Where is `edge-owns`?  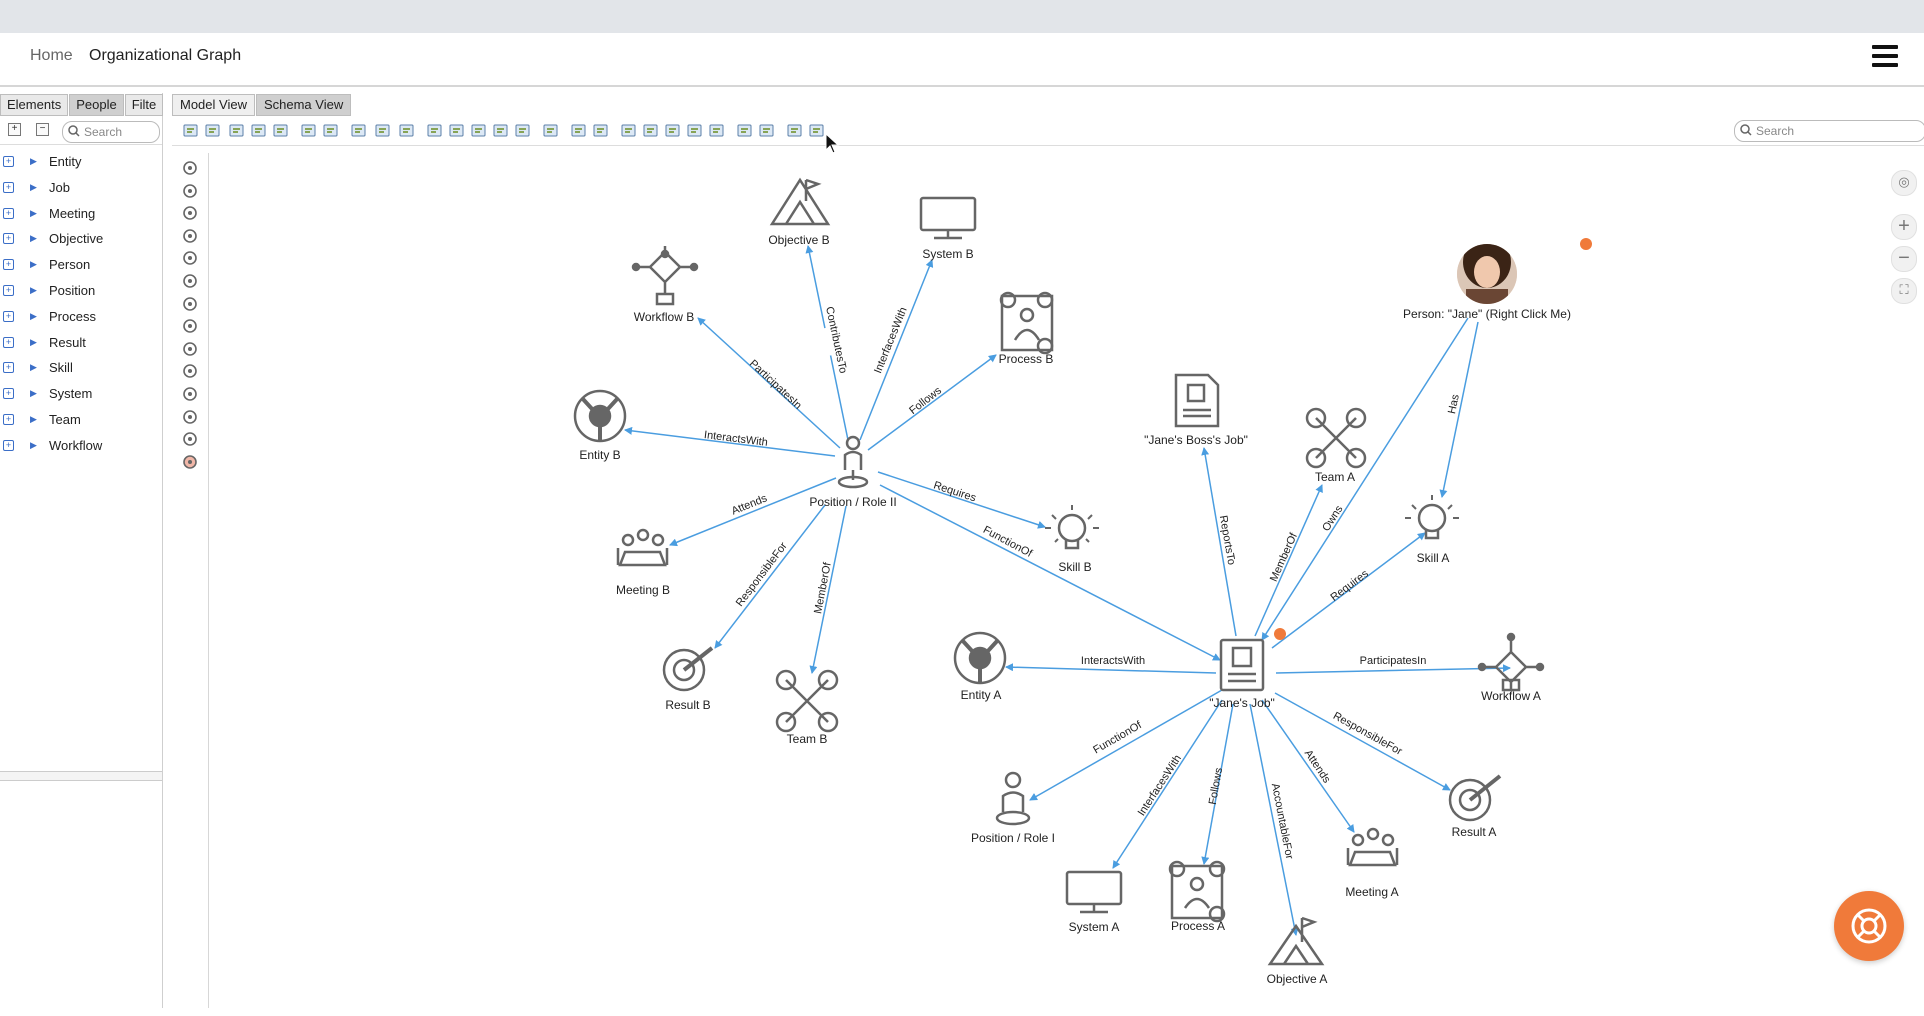 edge-owns is located at coordinates (1365, 479).